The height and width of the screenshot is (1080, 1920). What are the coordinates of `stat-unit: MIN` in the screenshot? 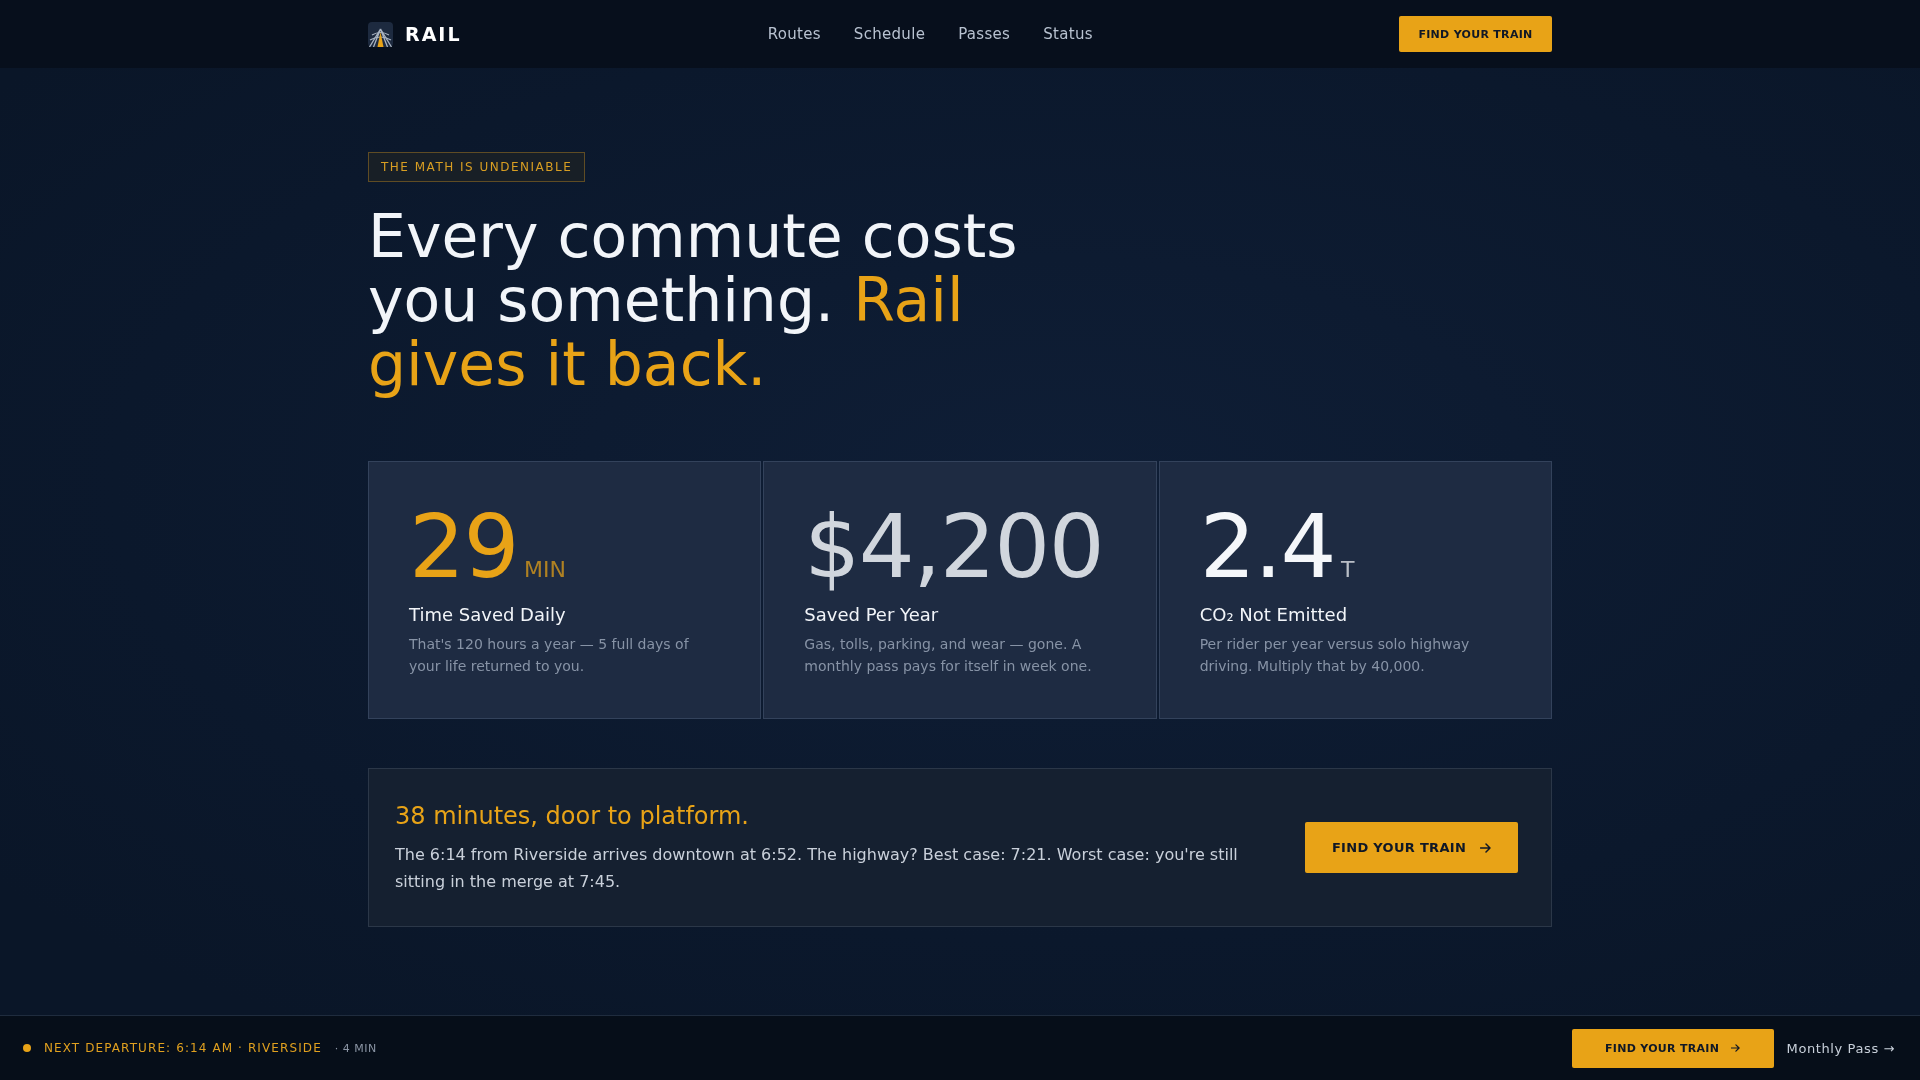 It's located at (545, 569).